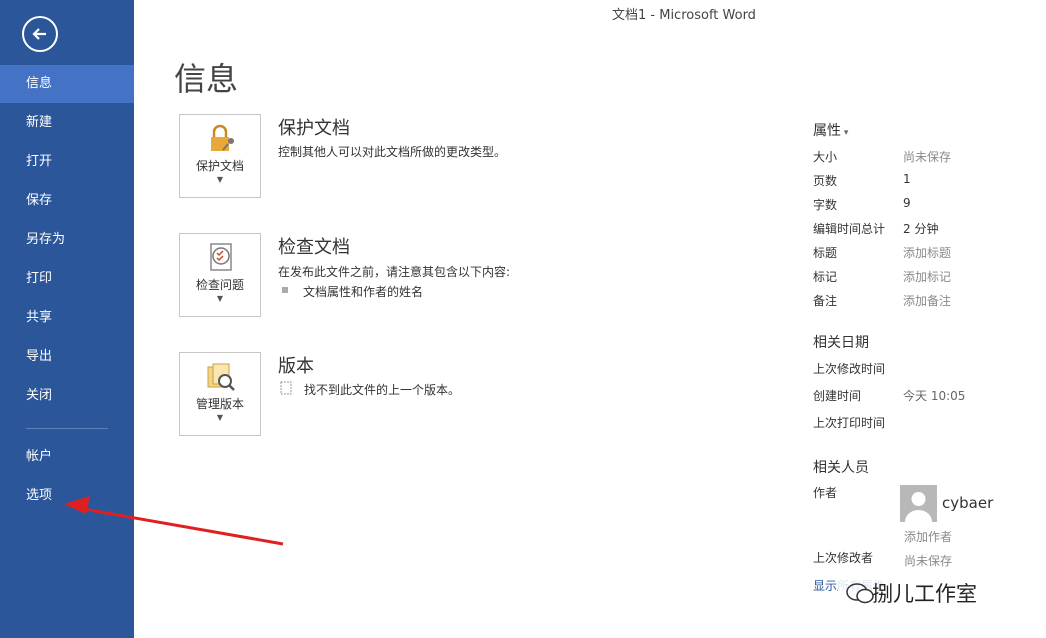  I want to click on caret-down-icon: ▾, so click(845, 133).